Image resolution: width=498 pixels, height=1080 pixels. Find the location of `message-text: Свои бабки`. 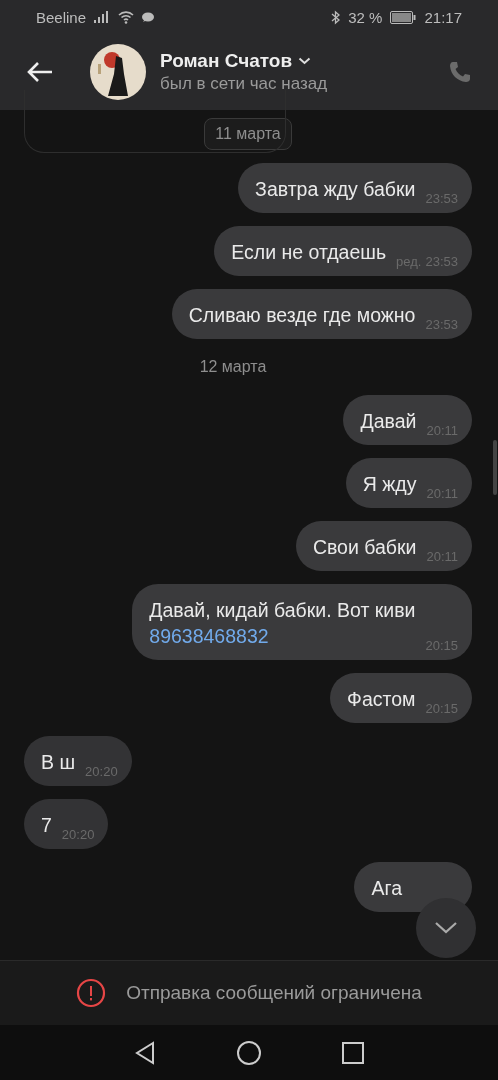

message-text: Свои бабки is located at coordinates (364, 547).